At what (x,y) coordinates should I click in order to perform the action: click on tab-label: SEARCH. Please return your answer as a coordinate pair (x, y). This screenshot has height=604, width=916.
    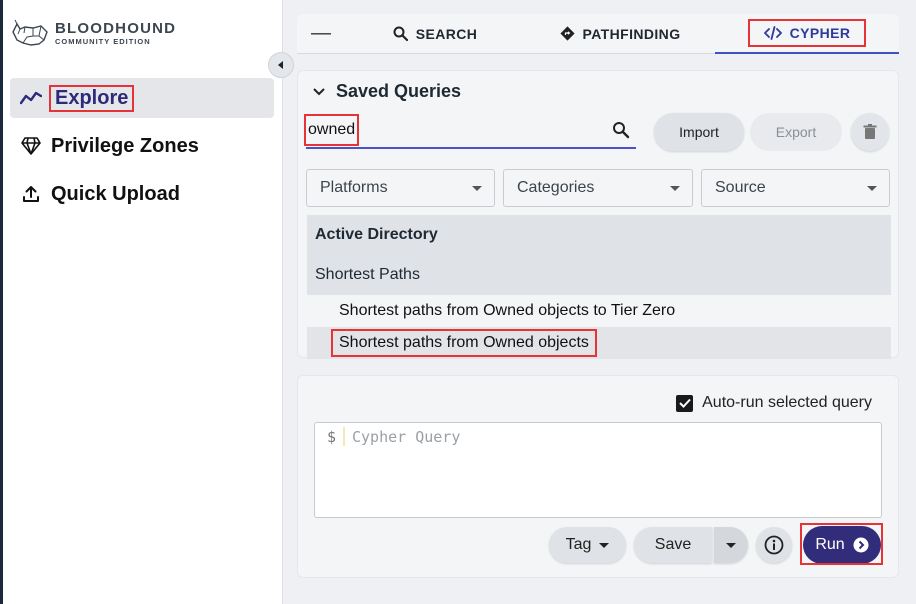
    Looking at the image, I should click on (446, 33).